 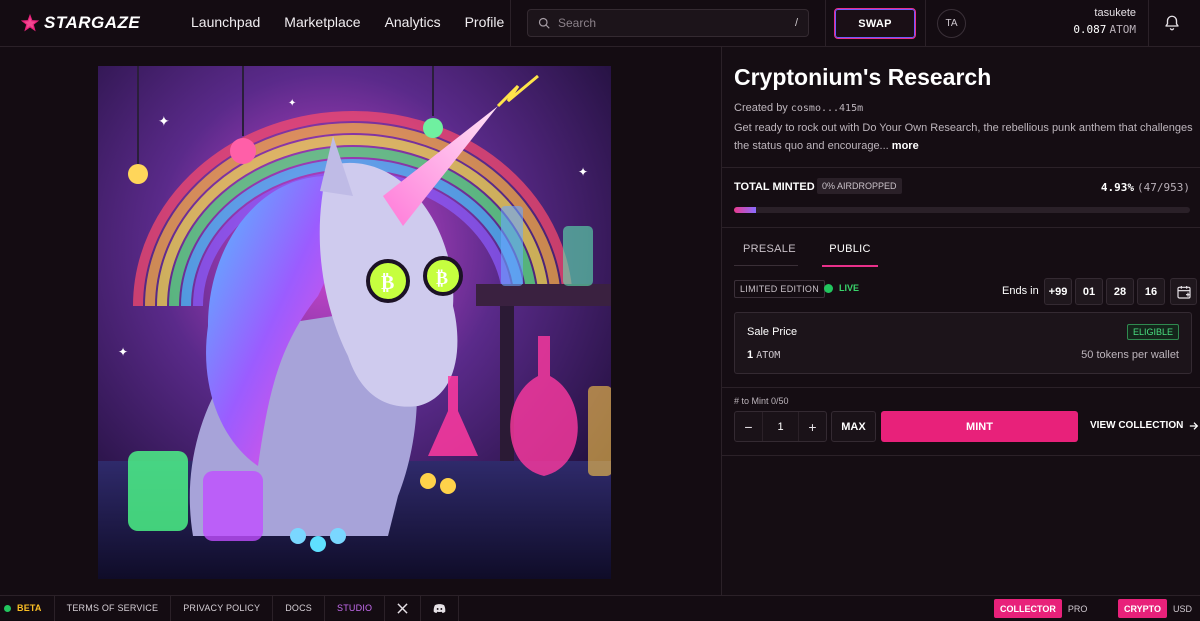 I want to click on wallet-info: tasukete 0.087 ATOM, so click(x=1104, y=21).